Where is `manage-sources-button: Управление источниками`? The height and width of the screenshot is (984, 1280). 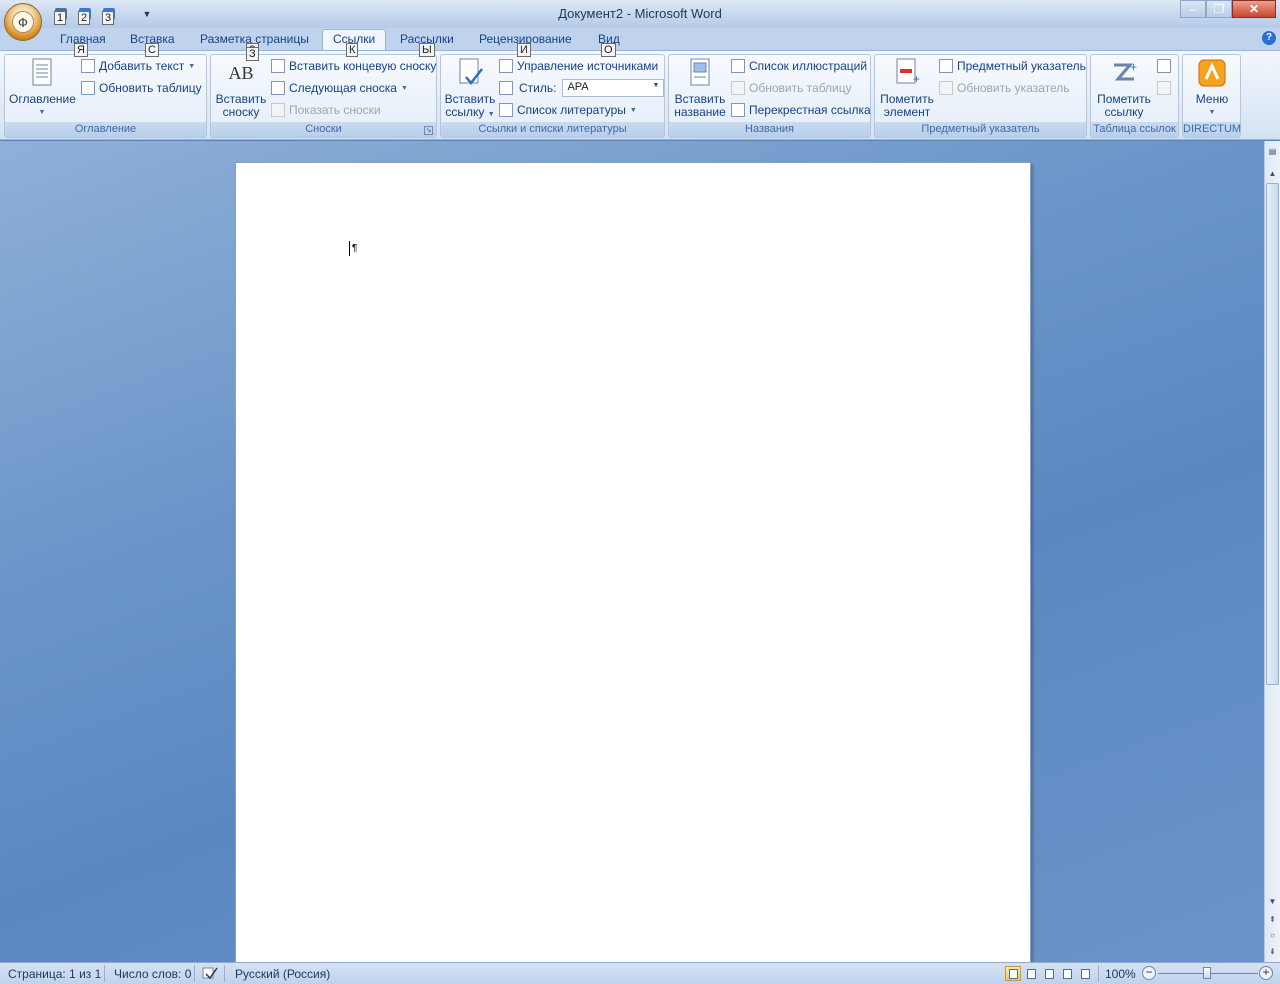
manage-sources-button: Управление источниками is located at coordinates (578, 66).